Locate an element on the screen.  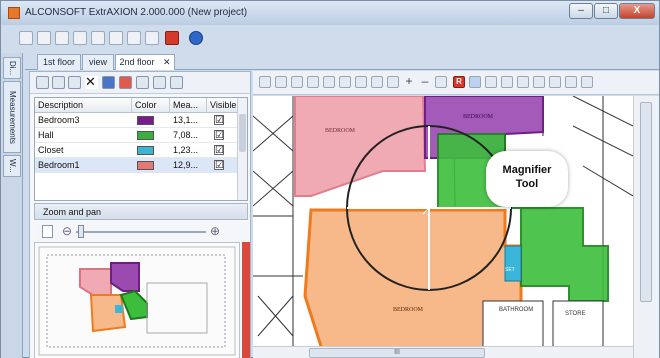
table-scrollbar is located at coordinates (242, 149).